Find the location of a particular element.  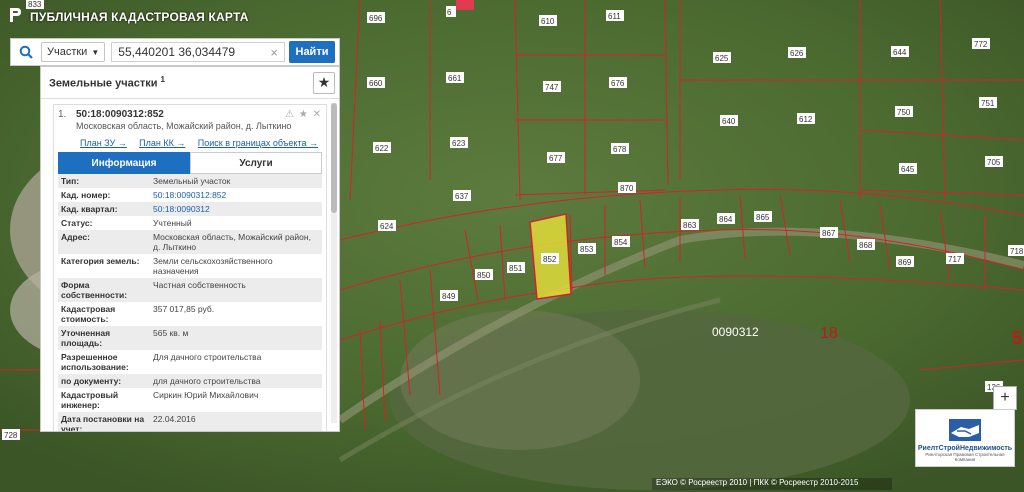

svg-text: 718 is located at coordinates (1017, 251).